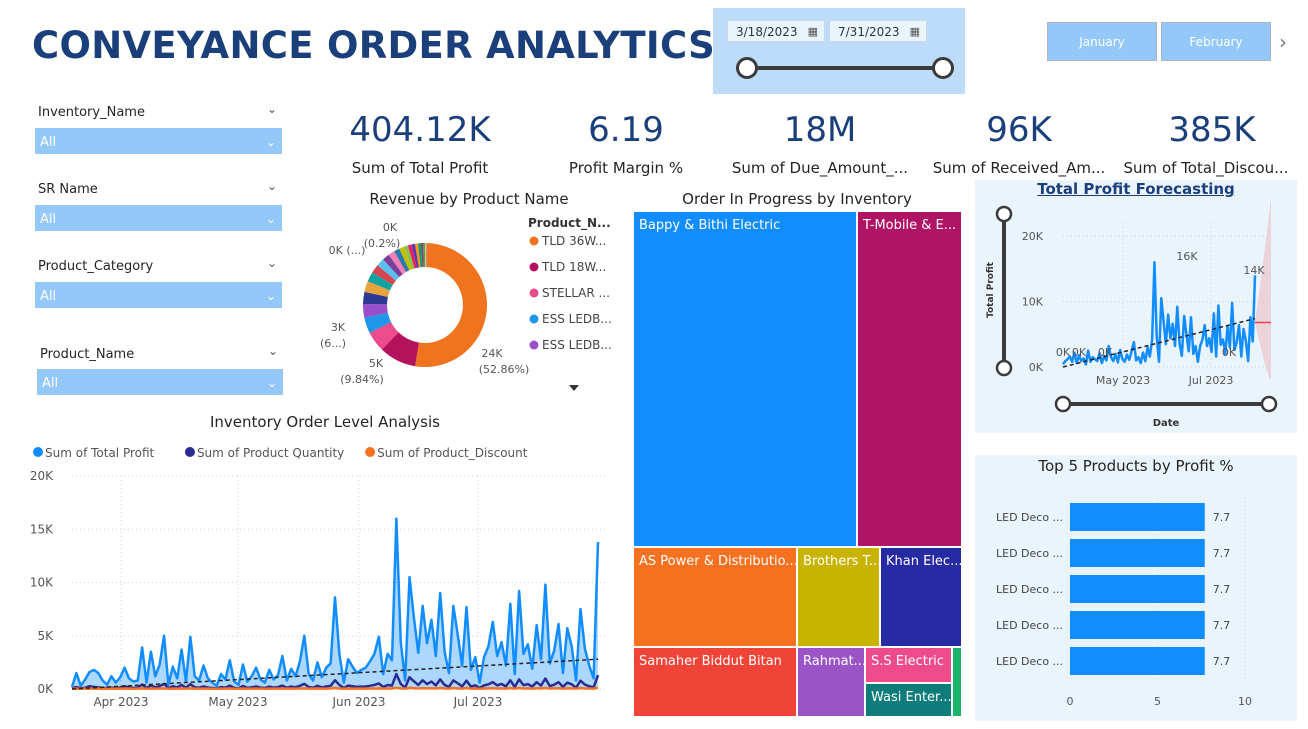 The height and width of the screenshot is (729, 1308). I want to click on donut-label: 0K (...), so click(347, 250).